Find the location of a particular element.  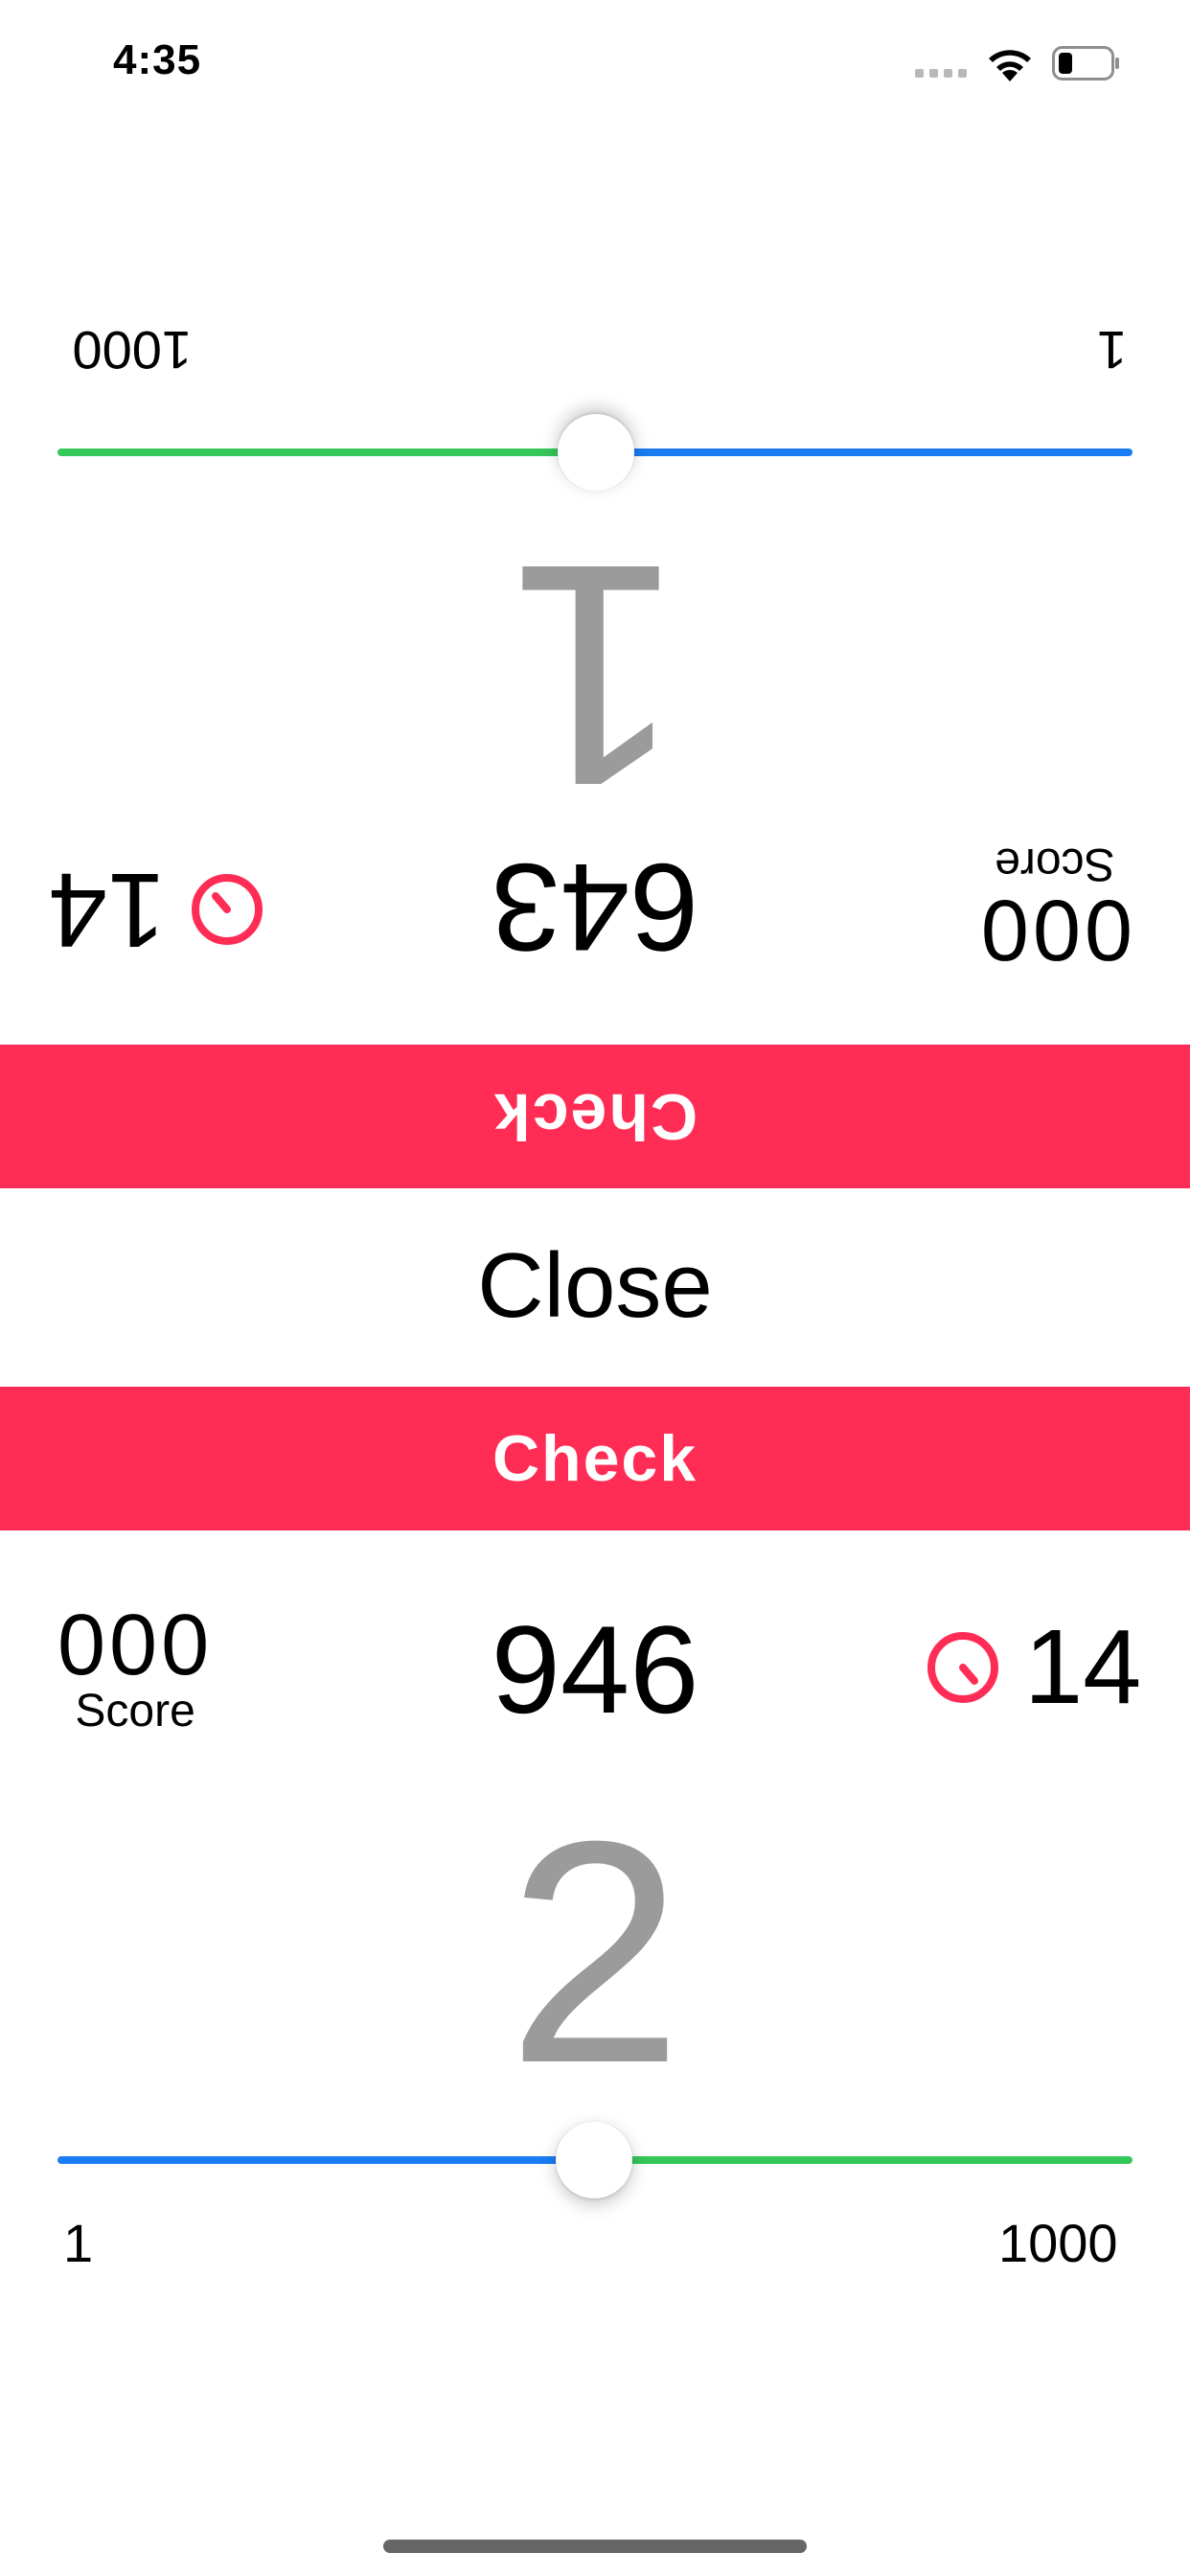

top-check-label: Check is located at coordinates (595, 1116).